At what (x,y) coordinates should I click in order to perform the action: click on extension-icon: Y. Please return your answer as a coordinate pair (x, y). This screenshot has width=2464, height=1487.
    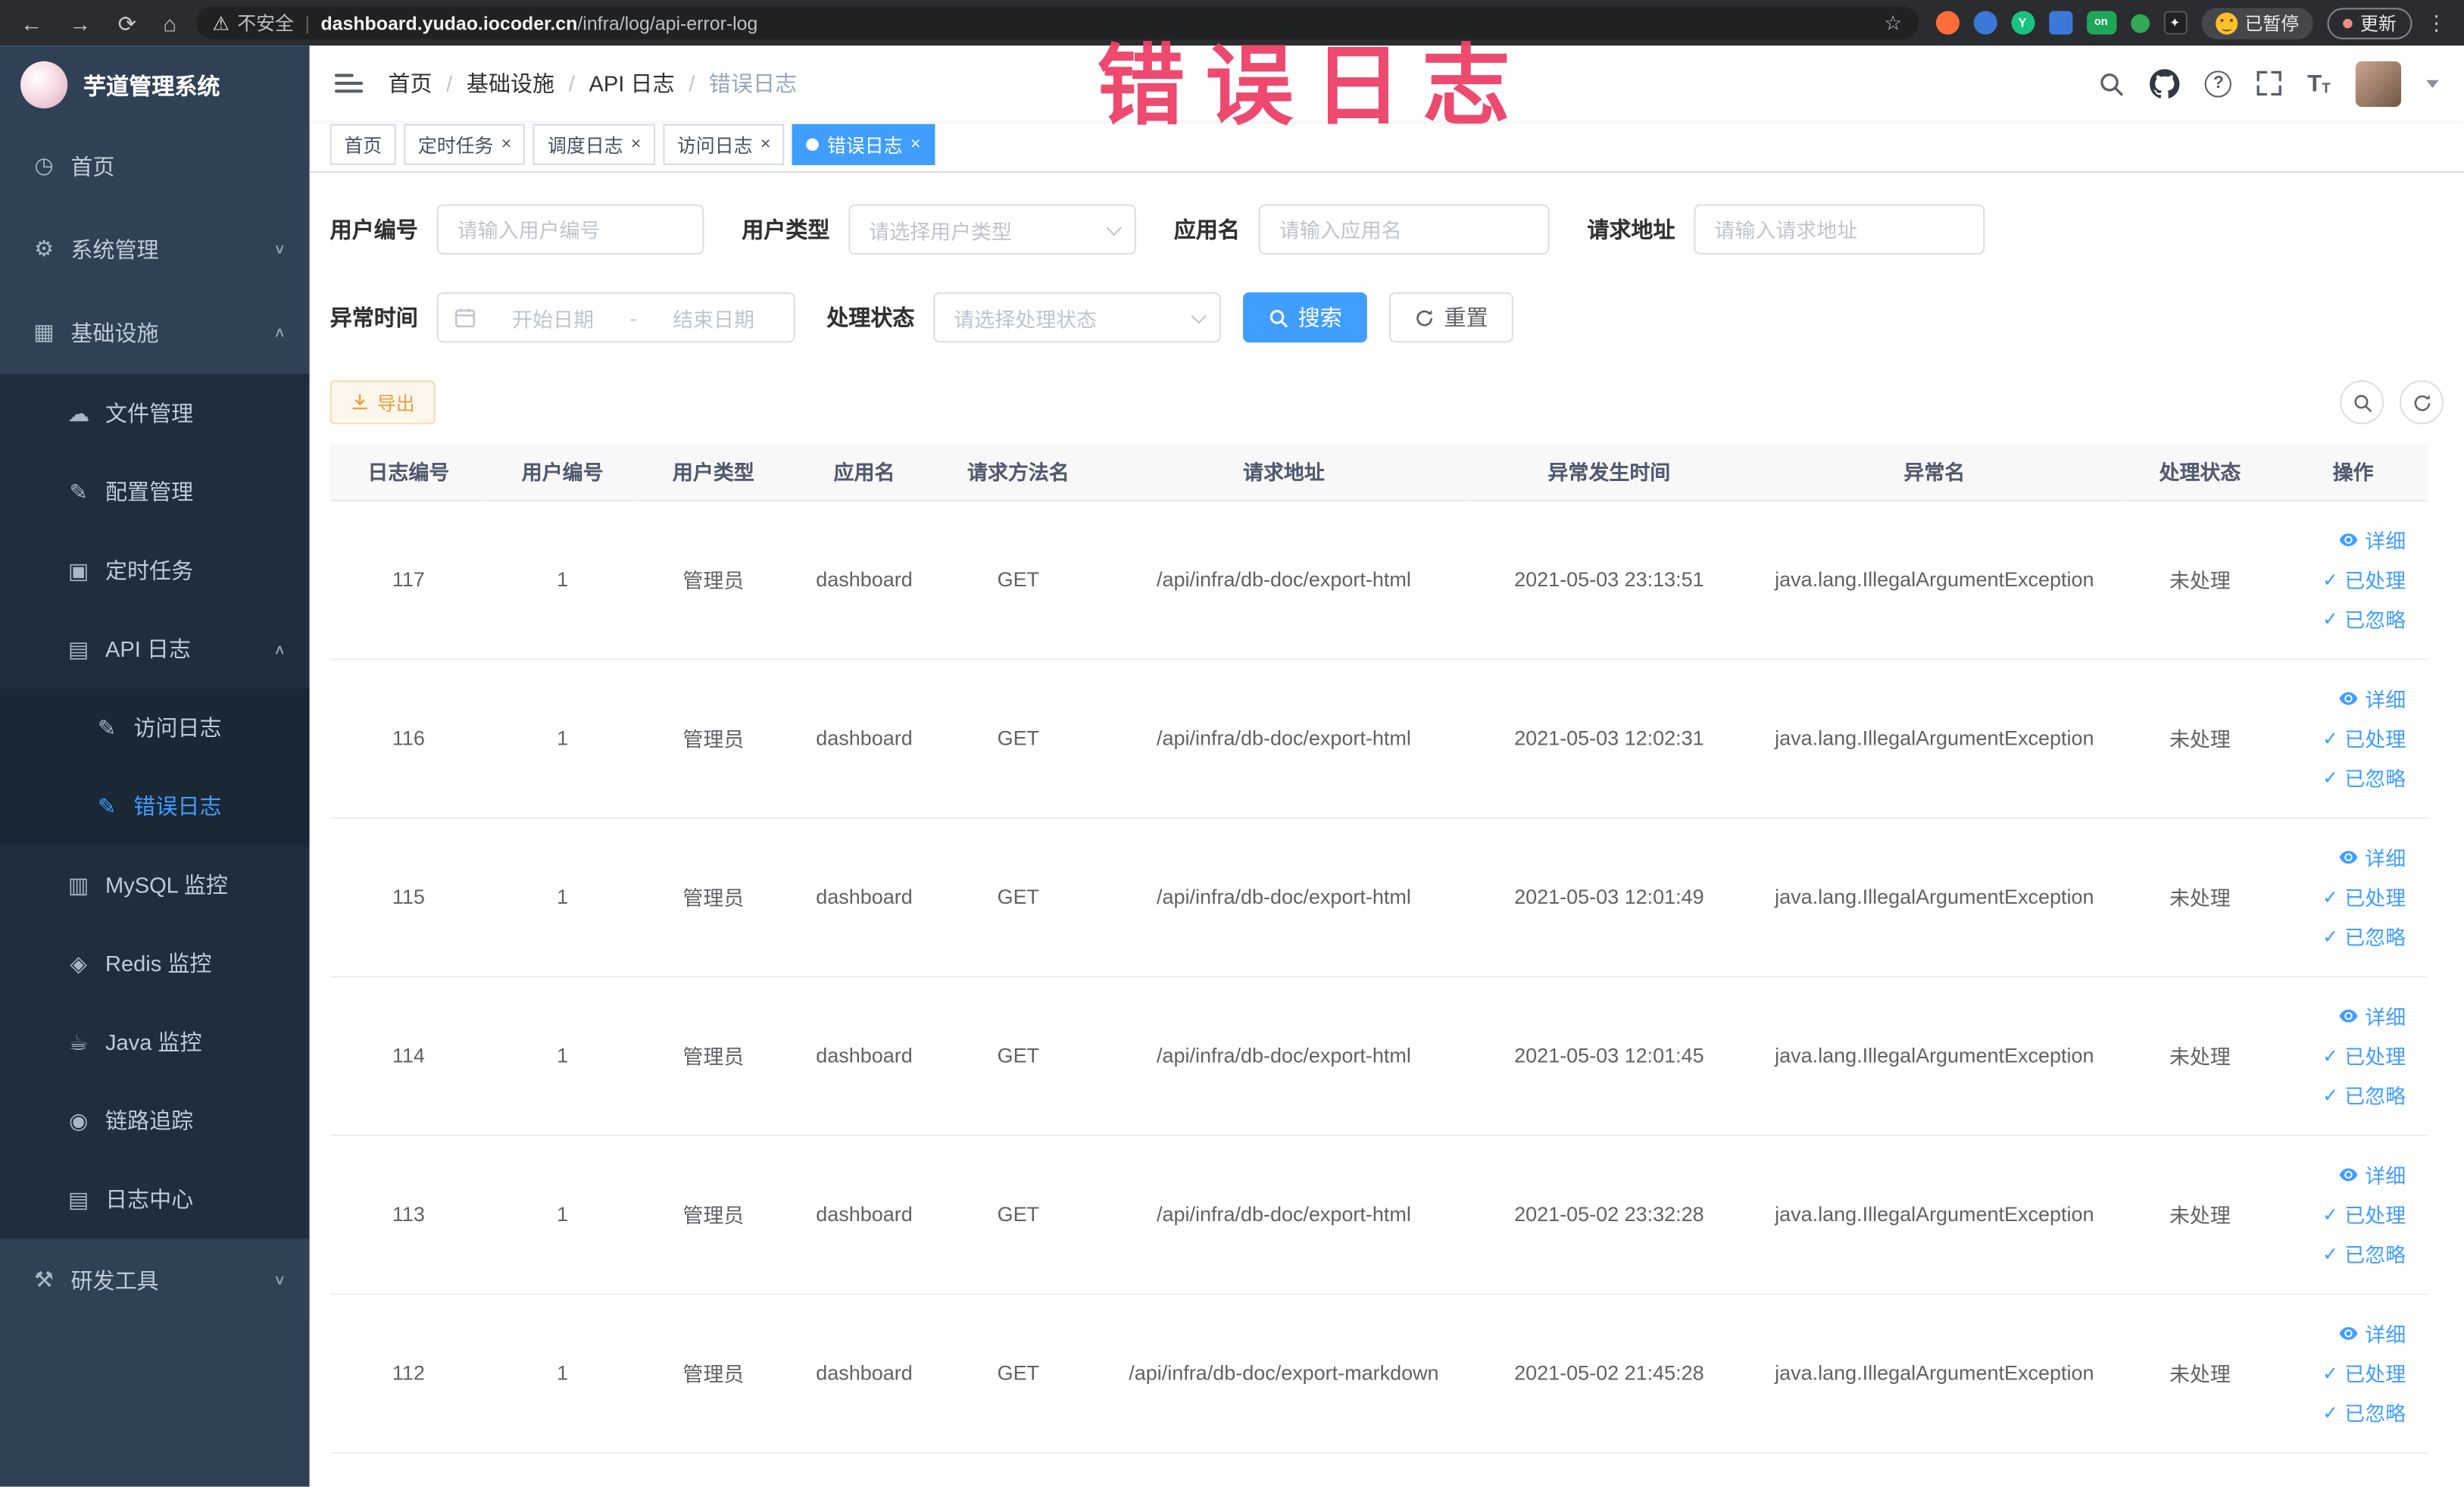
    Looking at the image, I should click on (2022, 23).